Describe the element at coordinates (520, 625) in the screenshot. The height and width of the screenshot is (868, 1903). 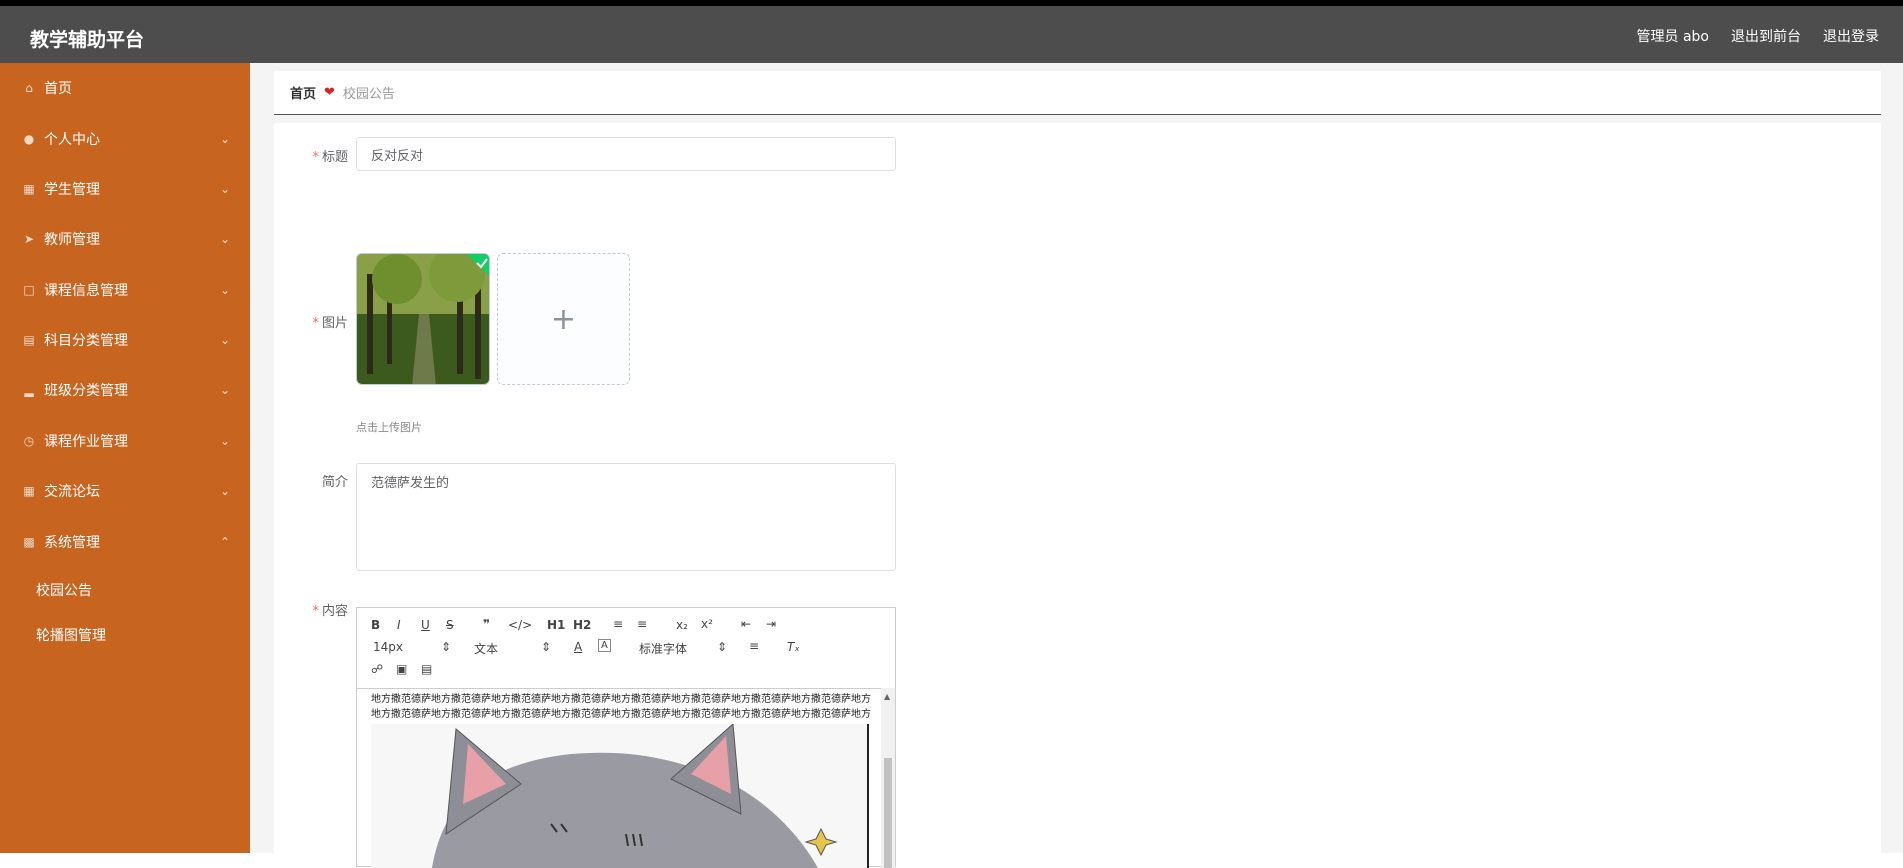
I see `code-block-icon: </>` at that location.